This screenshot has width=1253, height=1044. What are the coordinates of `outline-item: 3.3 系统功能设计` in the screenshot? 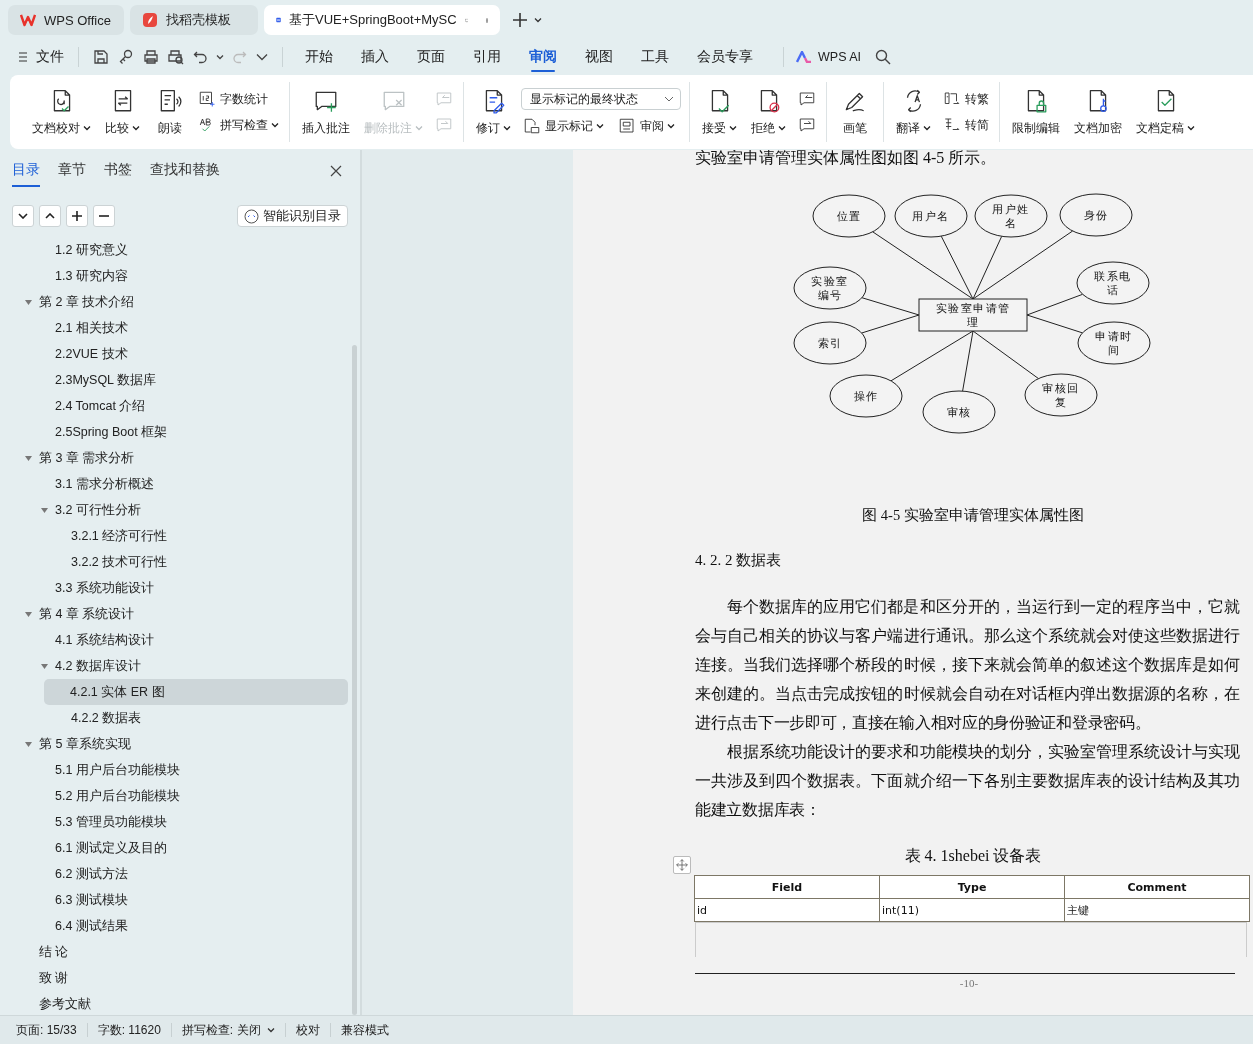 It's located at (174, 588).